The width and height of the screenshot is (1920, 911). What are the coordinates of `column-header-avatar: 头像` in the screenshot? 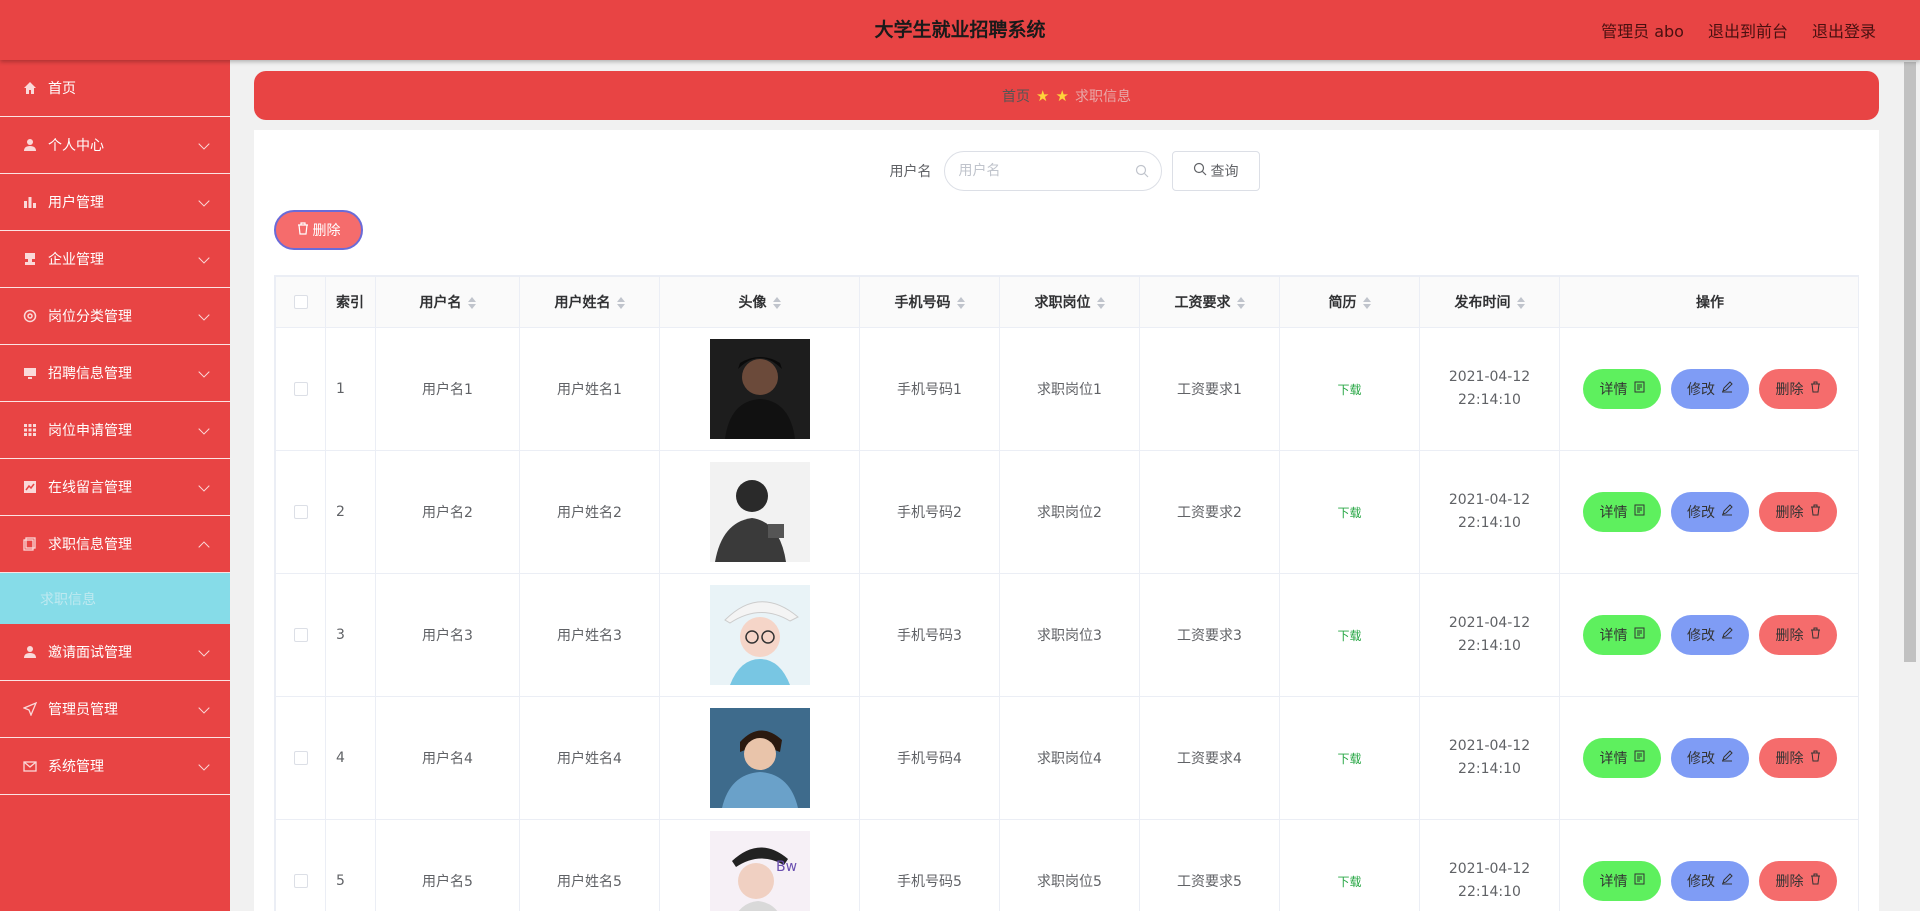 It's located at (759, 302).